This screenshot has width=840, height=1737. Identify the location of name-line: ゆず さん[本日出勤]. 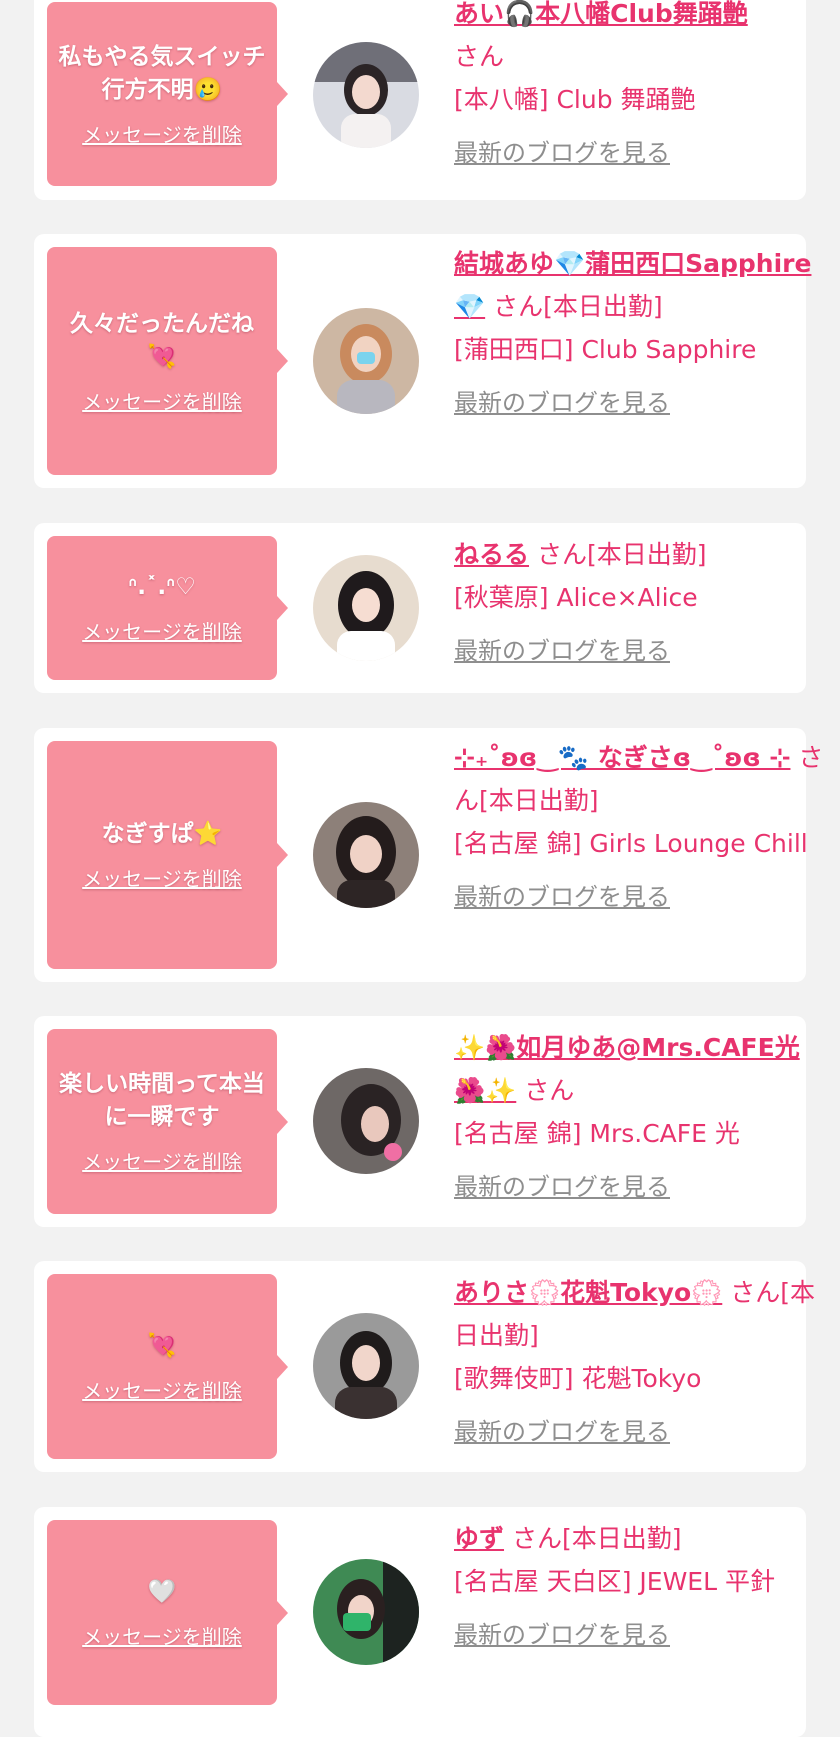
(639, 1538).